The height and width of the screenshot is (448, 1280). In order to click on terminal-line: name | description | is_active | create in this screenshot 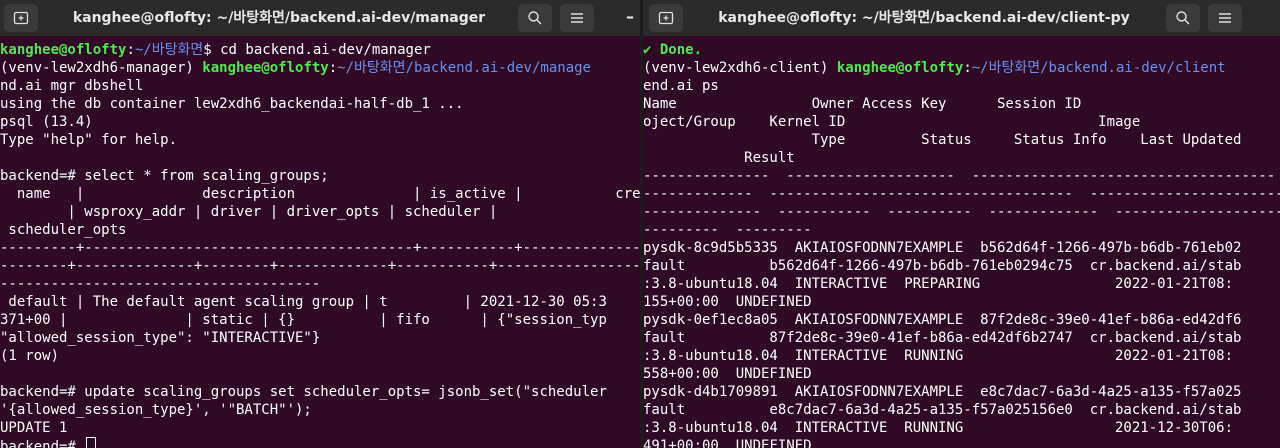, I will do `click(320, 194)`.